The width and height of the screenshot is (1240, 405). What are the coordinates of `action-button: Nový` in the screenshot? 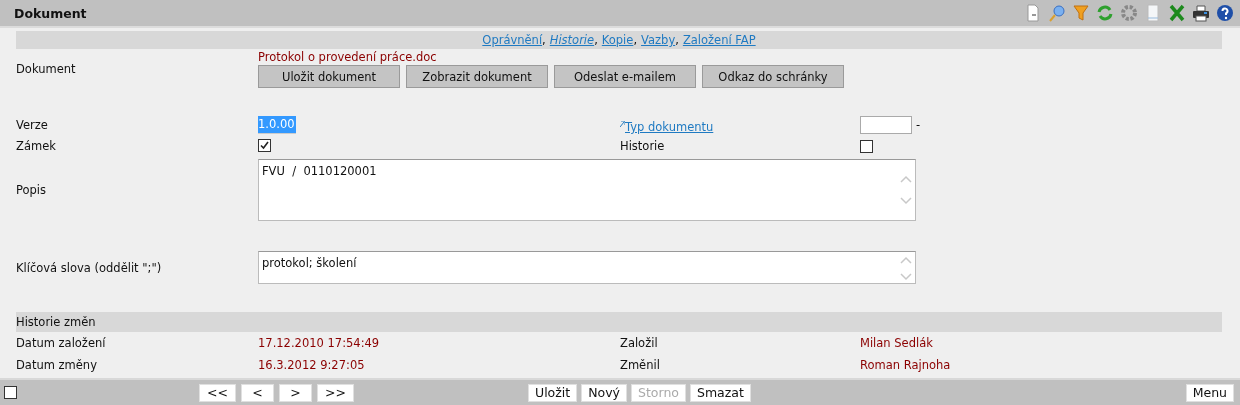 It's located at (604, 392).